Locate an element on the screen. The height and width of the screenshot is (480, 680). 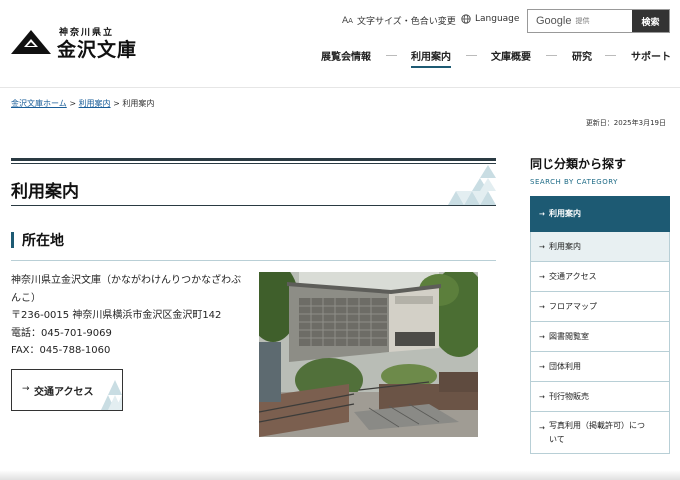
address-fax: FAX：045-788-1060 is located at coordinates (61, 350).